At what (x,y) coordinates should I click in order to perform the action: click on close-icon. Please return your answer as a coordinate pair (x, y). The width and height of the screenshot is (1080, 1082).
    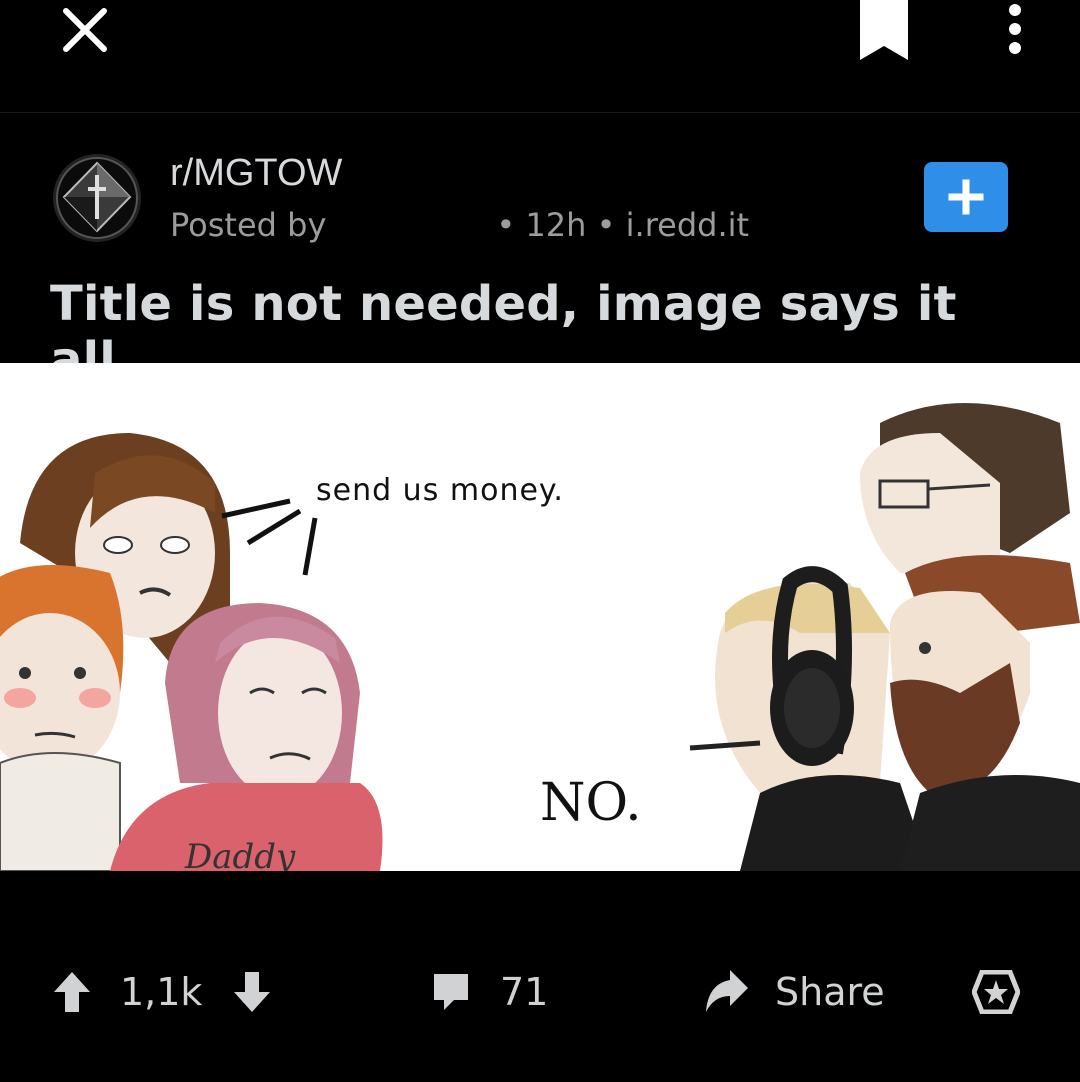
    Looking at the image, I should click on (85, 30).